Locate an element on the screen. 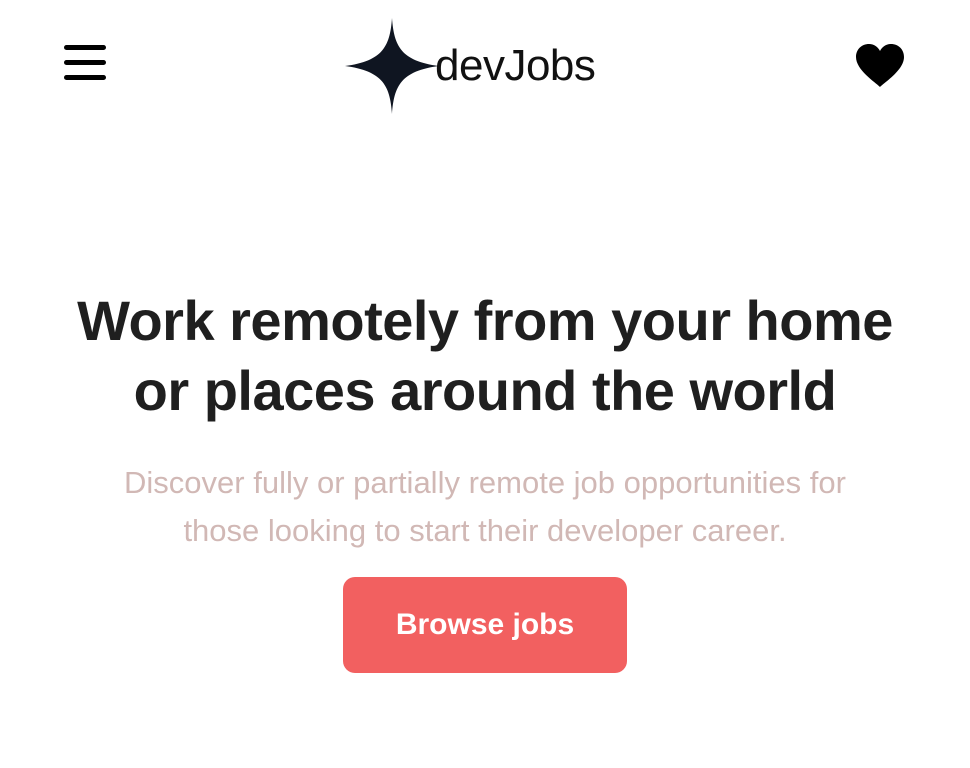 Image resolution: width=970 pixels, height=768 pixels. site-logo: devJobs is located at coordinates (470, 66).